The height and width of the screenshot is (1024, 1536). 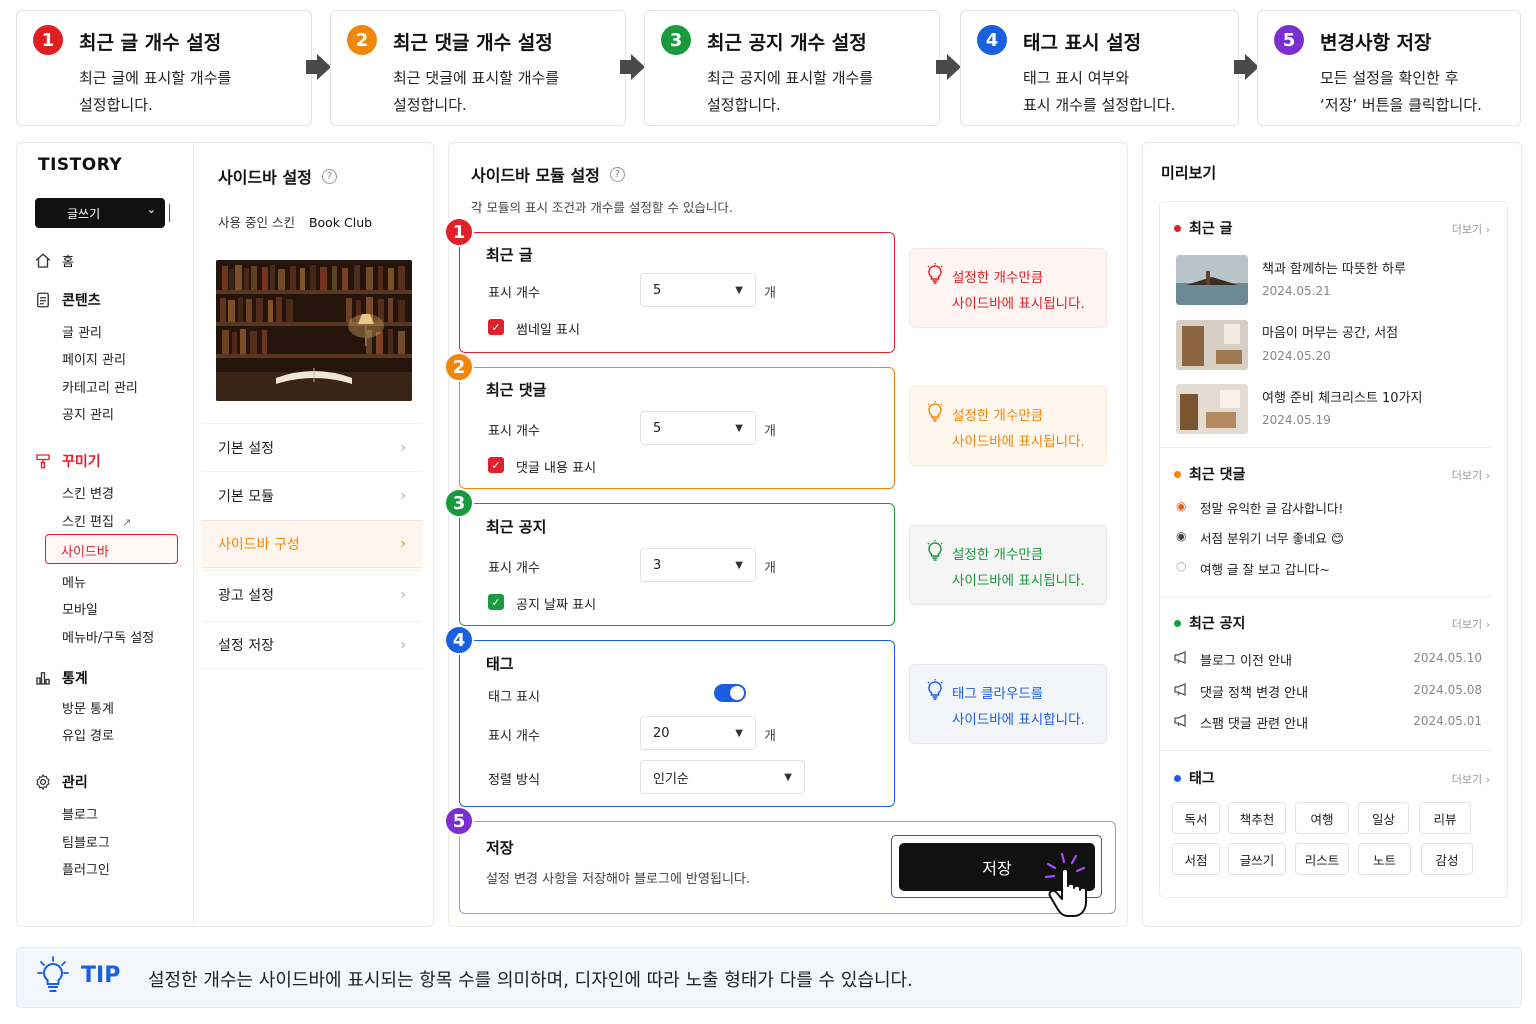 What do you see at coordinates (935, 273) in the screenshot?
I see `lightbulb-icon` at bounding box center [935, 273].